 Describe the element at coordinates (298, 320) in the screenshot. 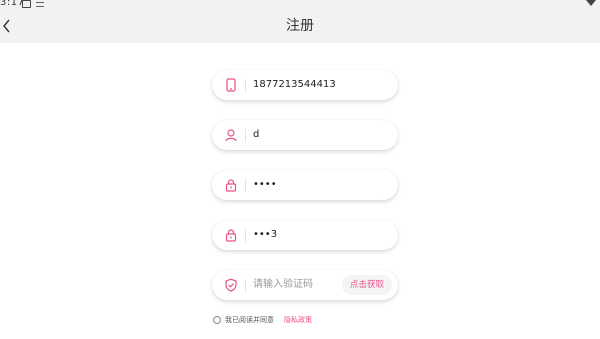

I see `privacy-policy-link: 隐私政策` at that location.